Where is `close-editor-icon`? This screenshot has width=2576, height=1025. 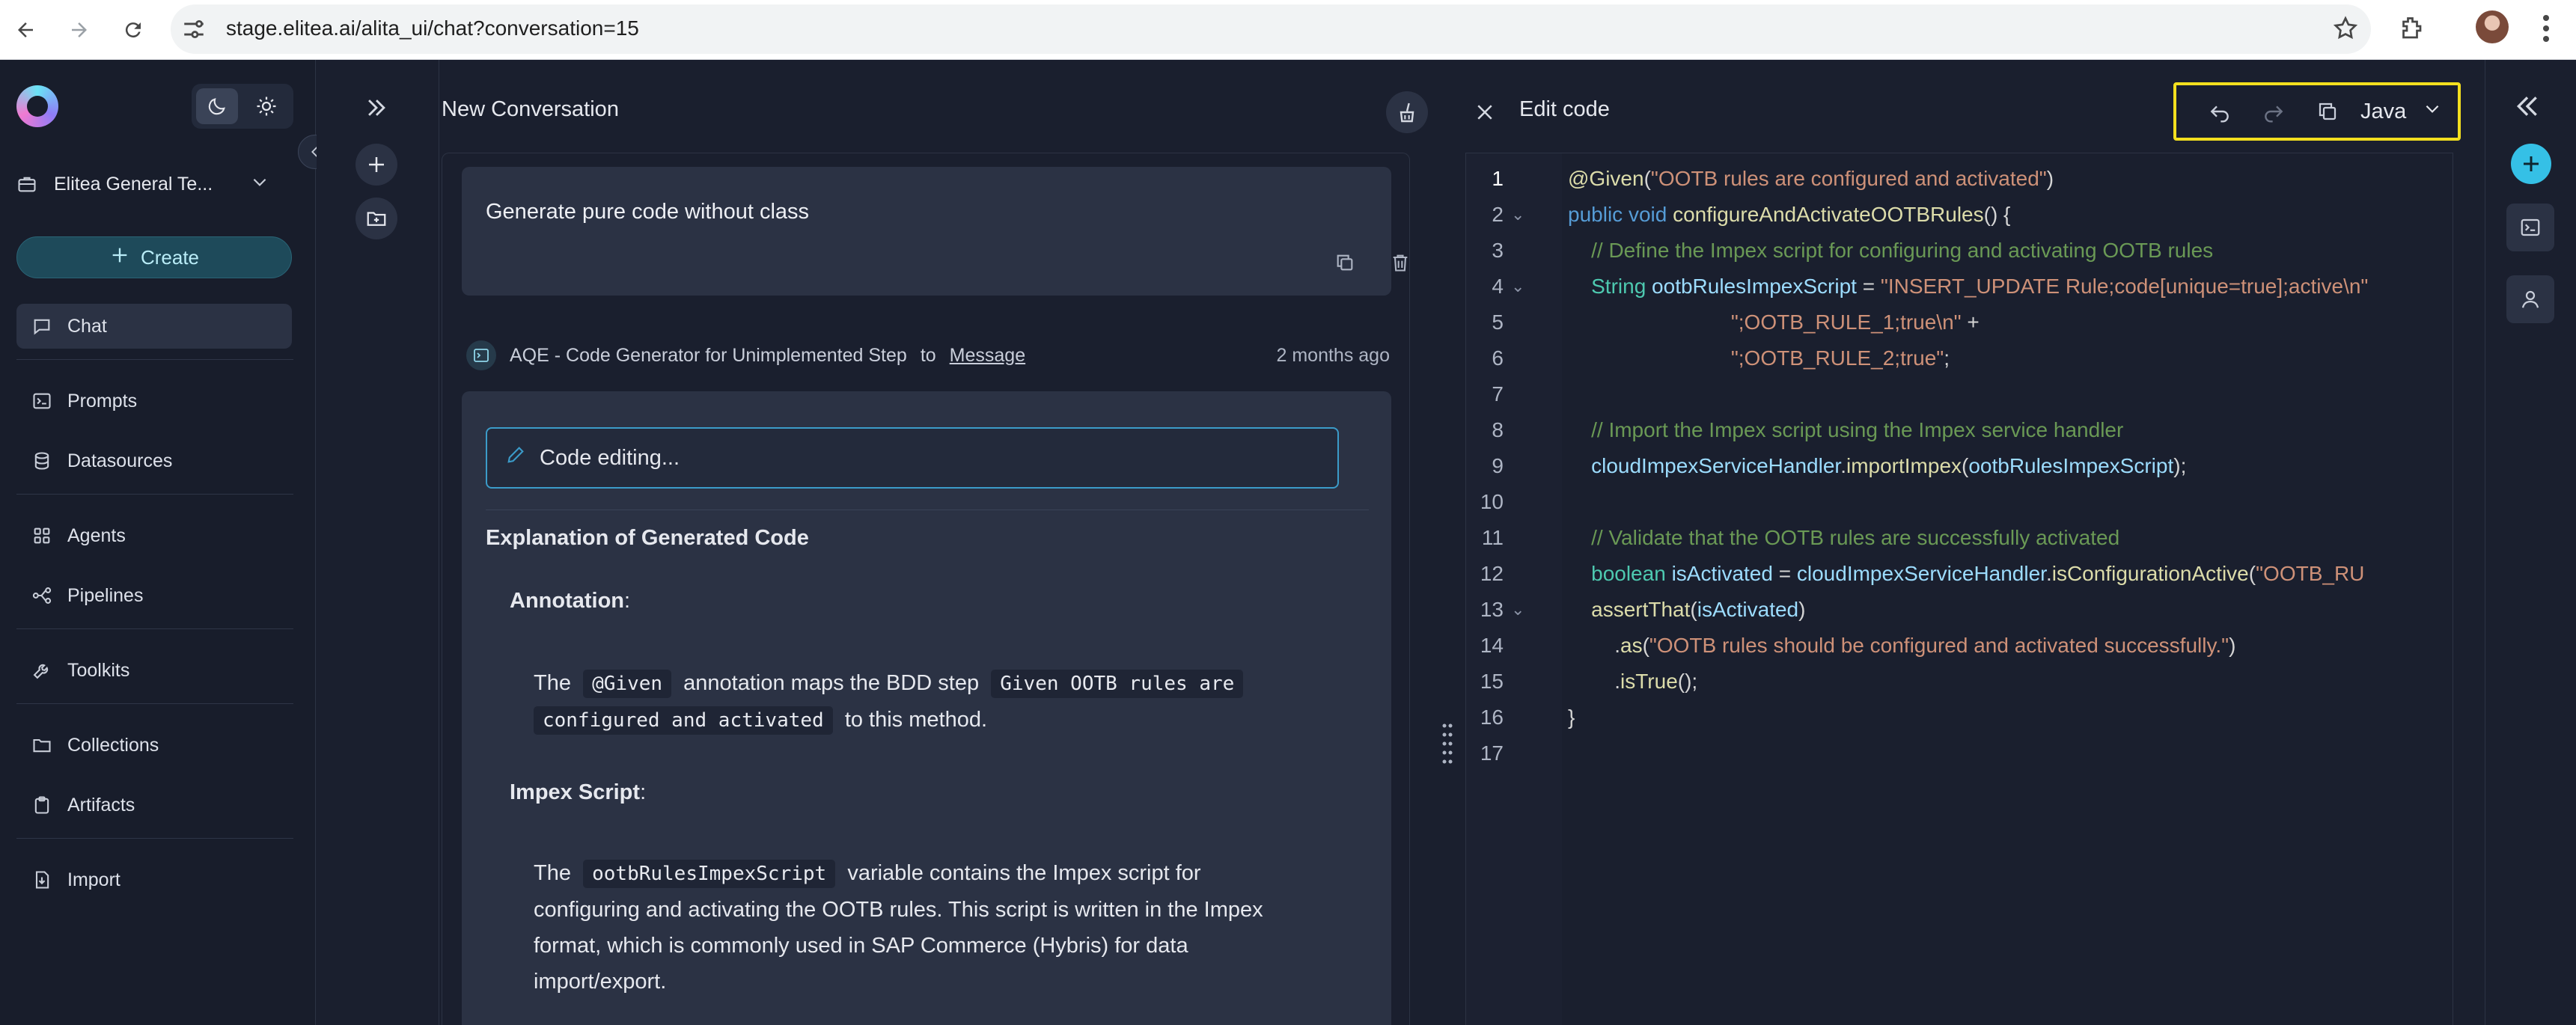 close-editor-icon is located at coordinates (1484, 113).